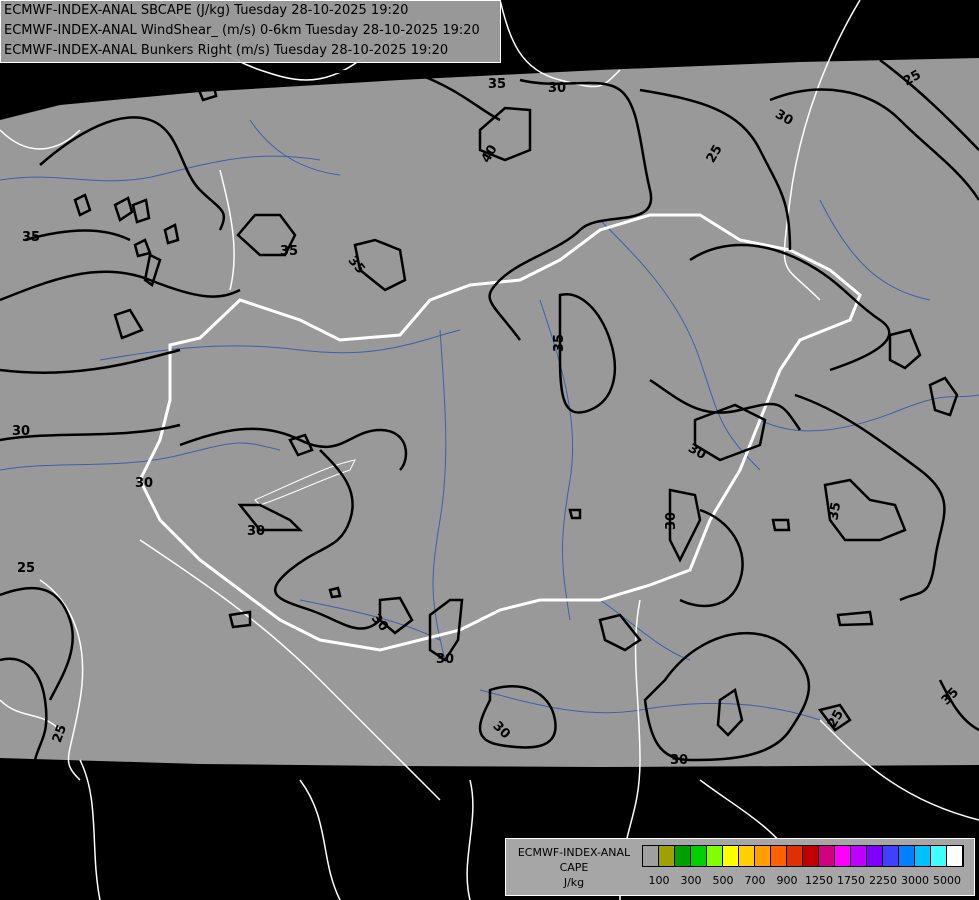  I want to click on legend-label: 3000, so click(915, 880).